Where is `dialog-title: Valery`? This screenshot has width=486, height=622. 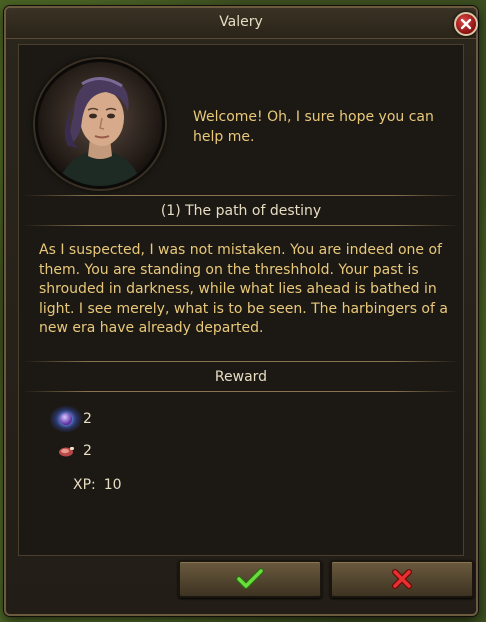 dialog-title: Valery is located at coordinates (241, 22).